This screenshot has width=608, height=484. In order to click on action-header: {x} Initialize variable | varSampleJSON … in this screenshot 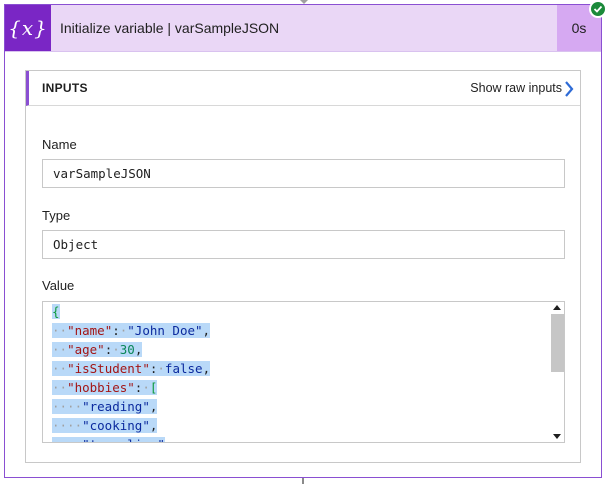, I will do `click(303, 28)`.